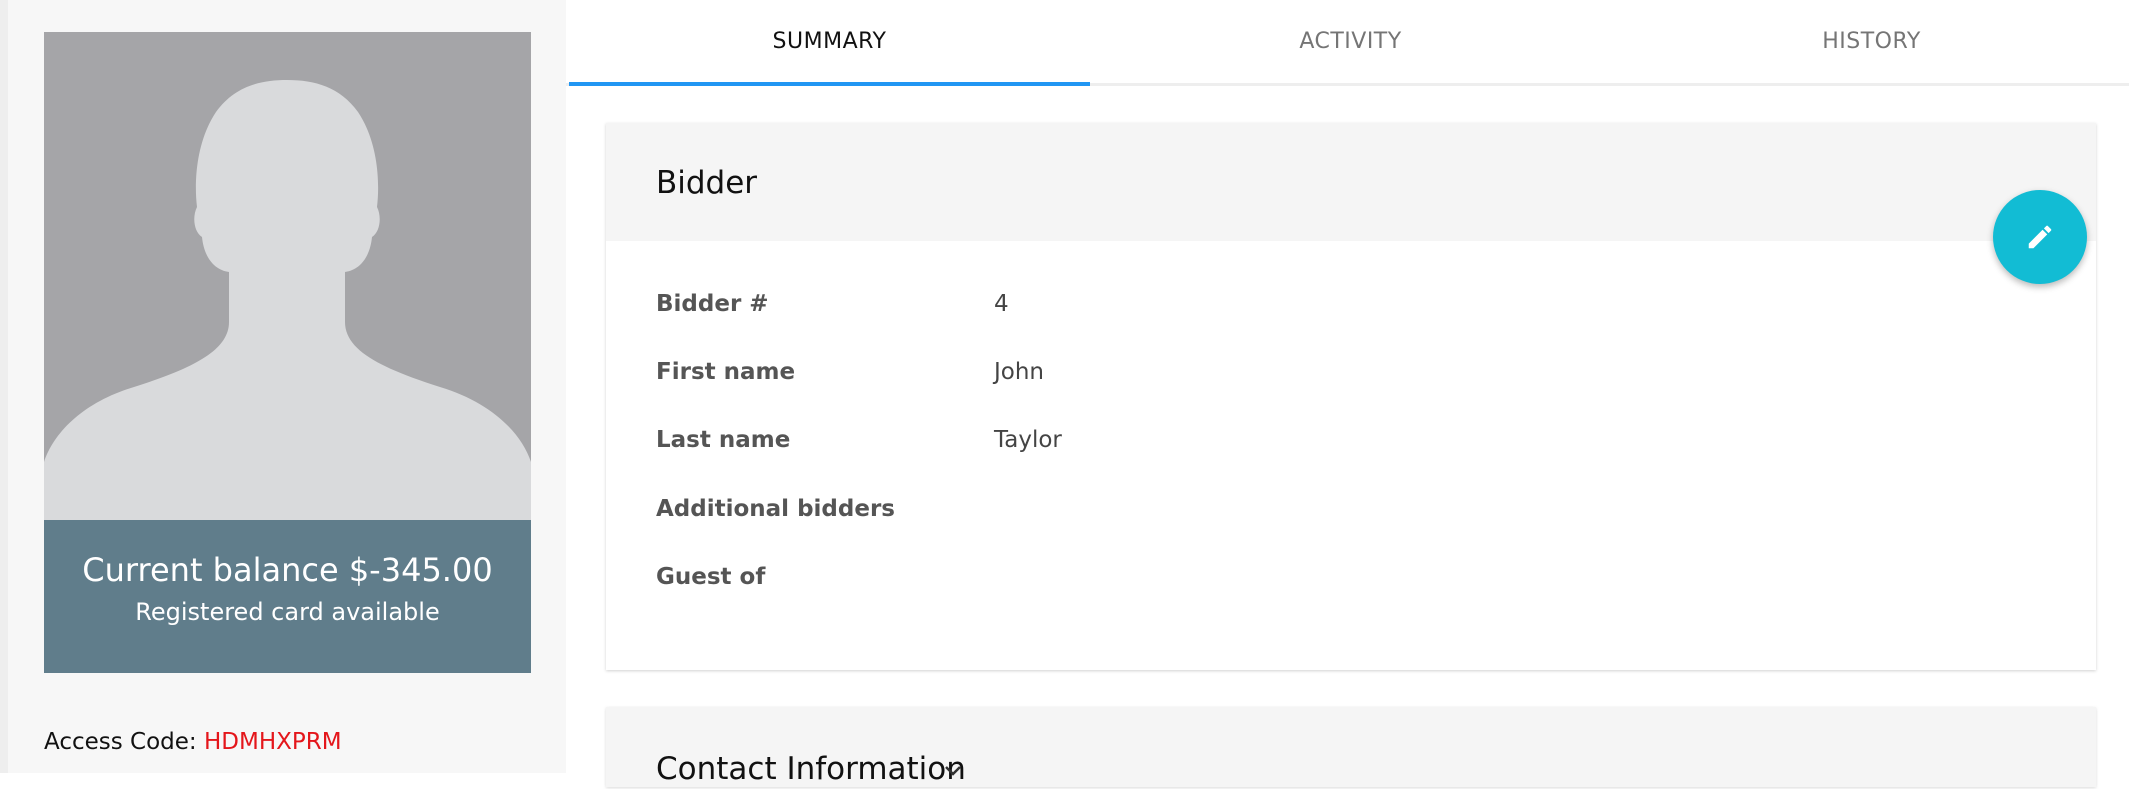 The height and width of the screenshot is (789, 2129). What do you see at coordinates (723, 440) in the screenshot?
I see `field-label: Last name` at bounding box center [723, 440].